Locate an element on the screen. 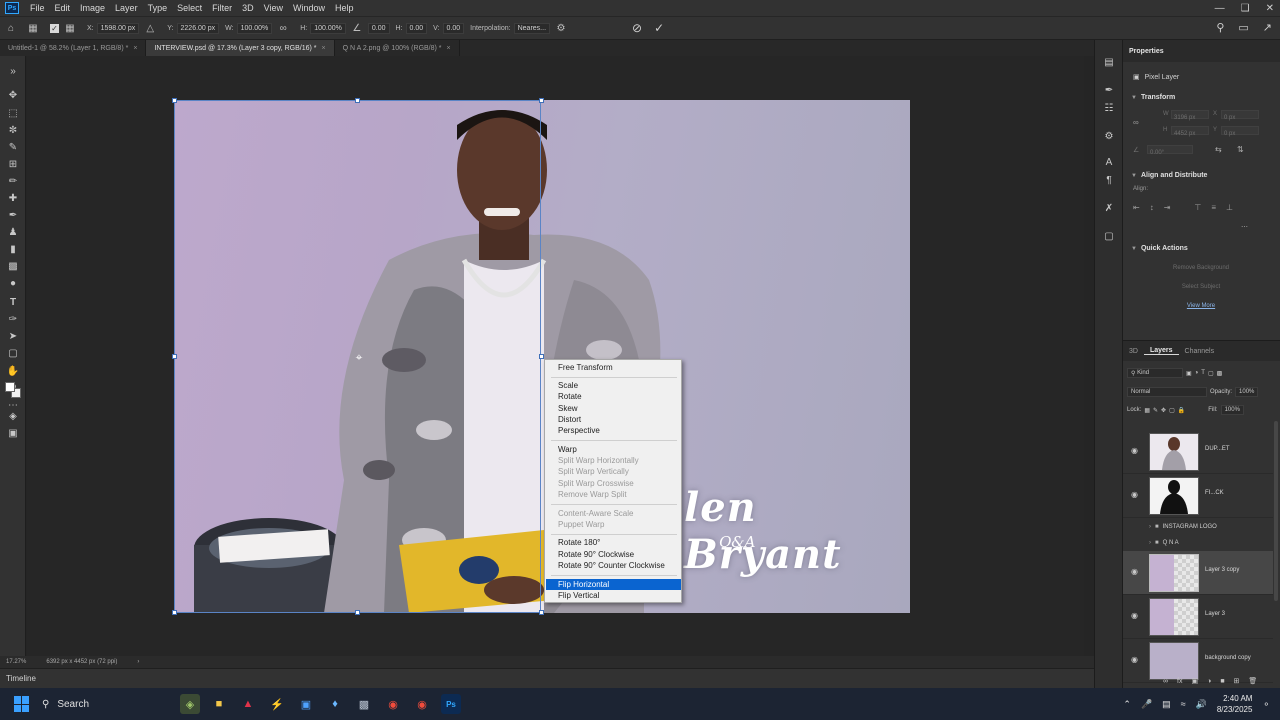 This screenshot has width=1280, height=720. lock-all-icon: 🔒 is located at coordinates (1181, 410).